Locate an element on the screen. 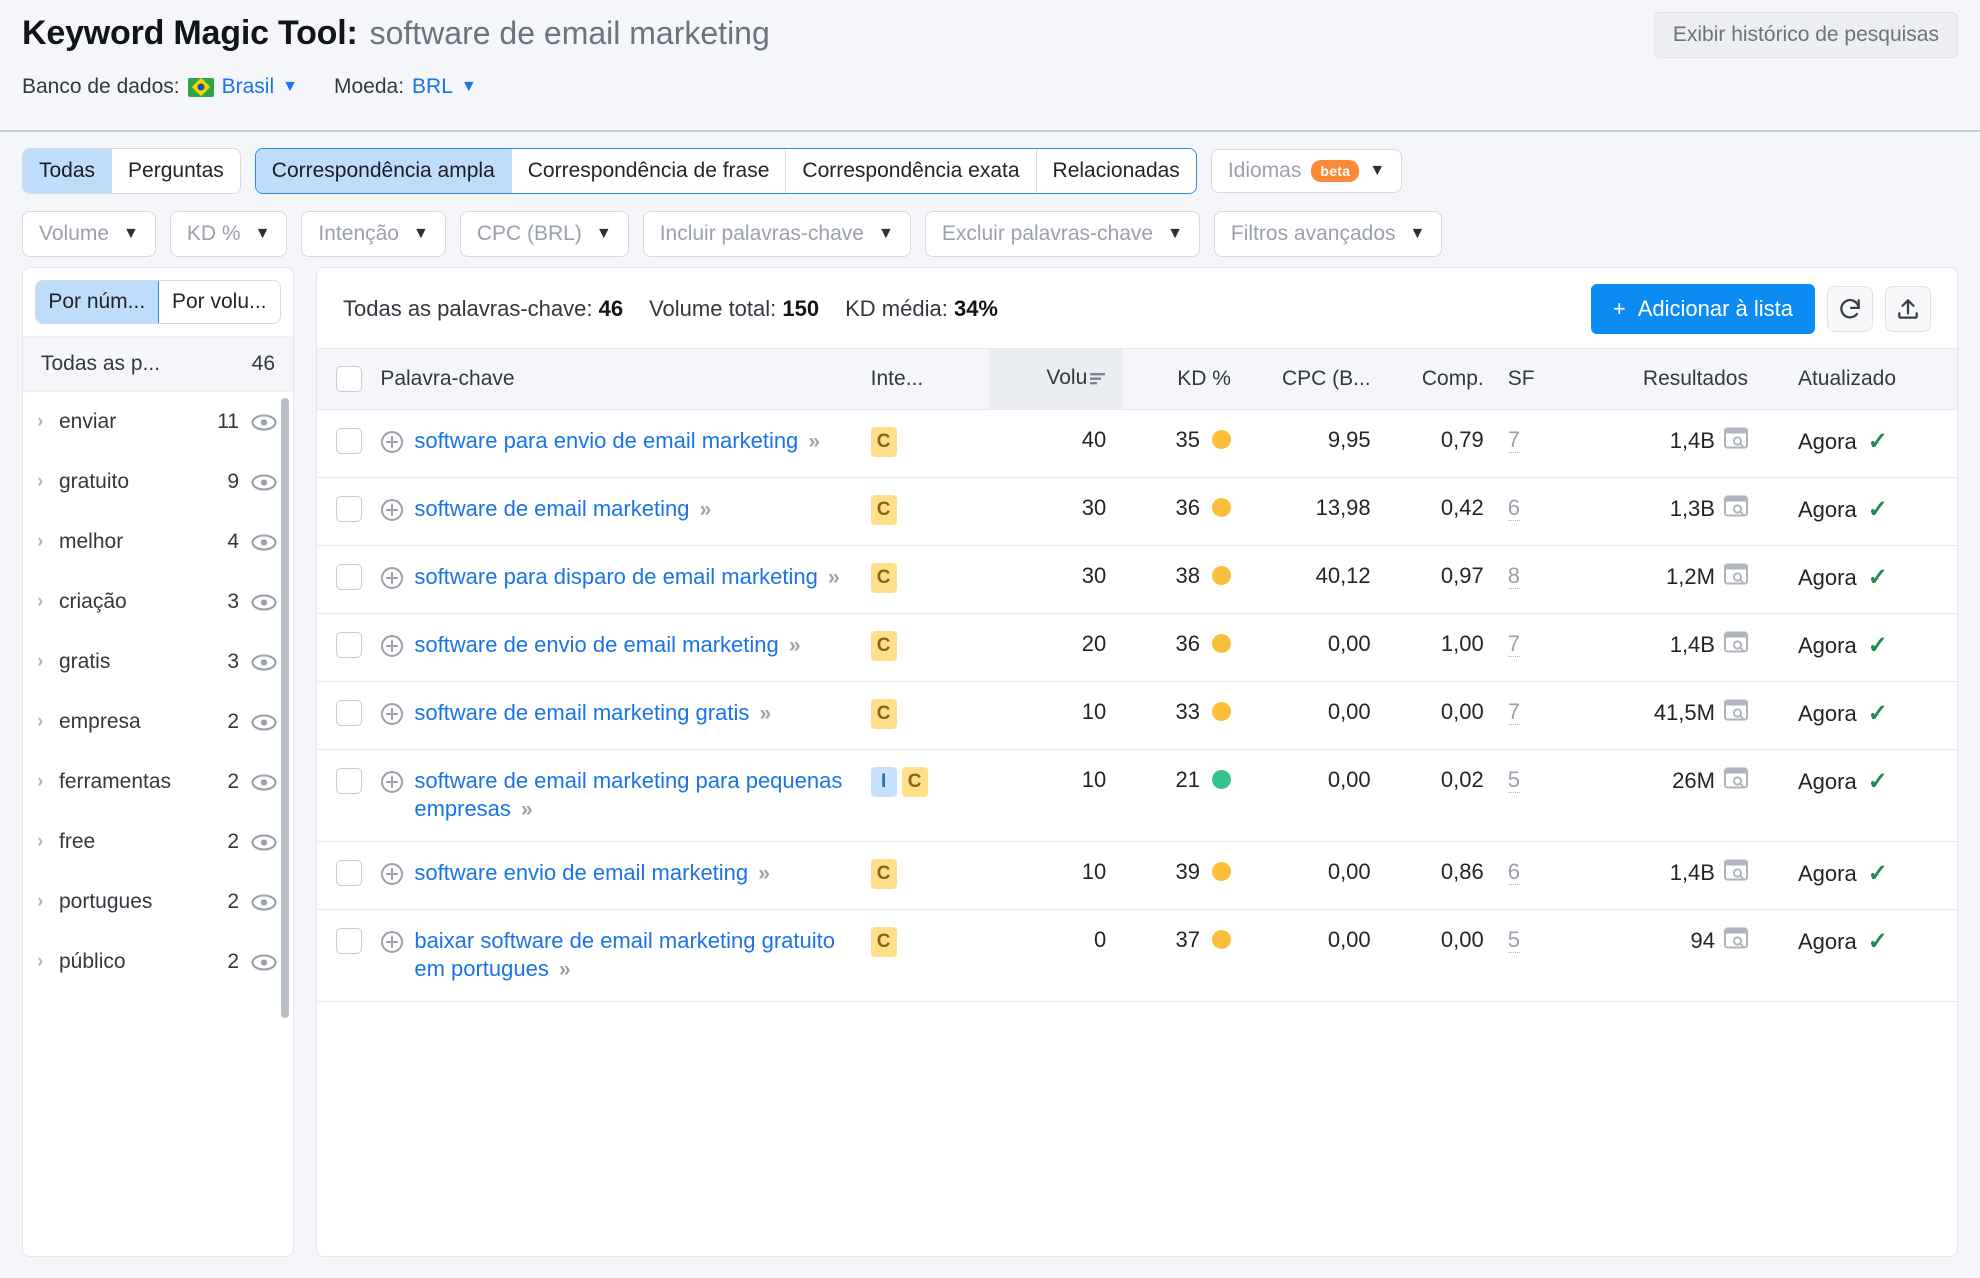 The image size is (1980, 1278). column-sf: SF is located at coordinates (1540, 379).